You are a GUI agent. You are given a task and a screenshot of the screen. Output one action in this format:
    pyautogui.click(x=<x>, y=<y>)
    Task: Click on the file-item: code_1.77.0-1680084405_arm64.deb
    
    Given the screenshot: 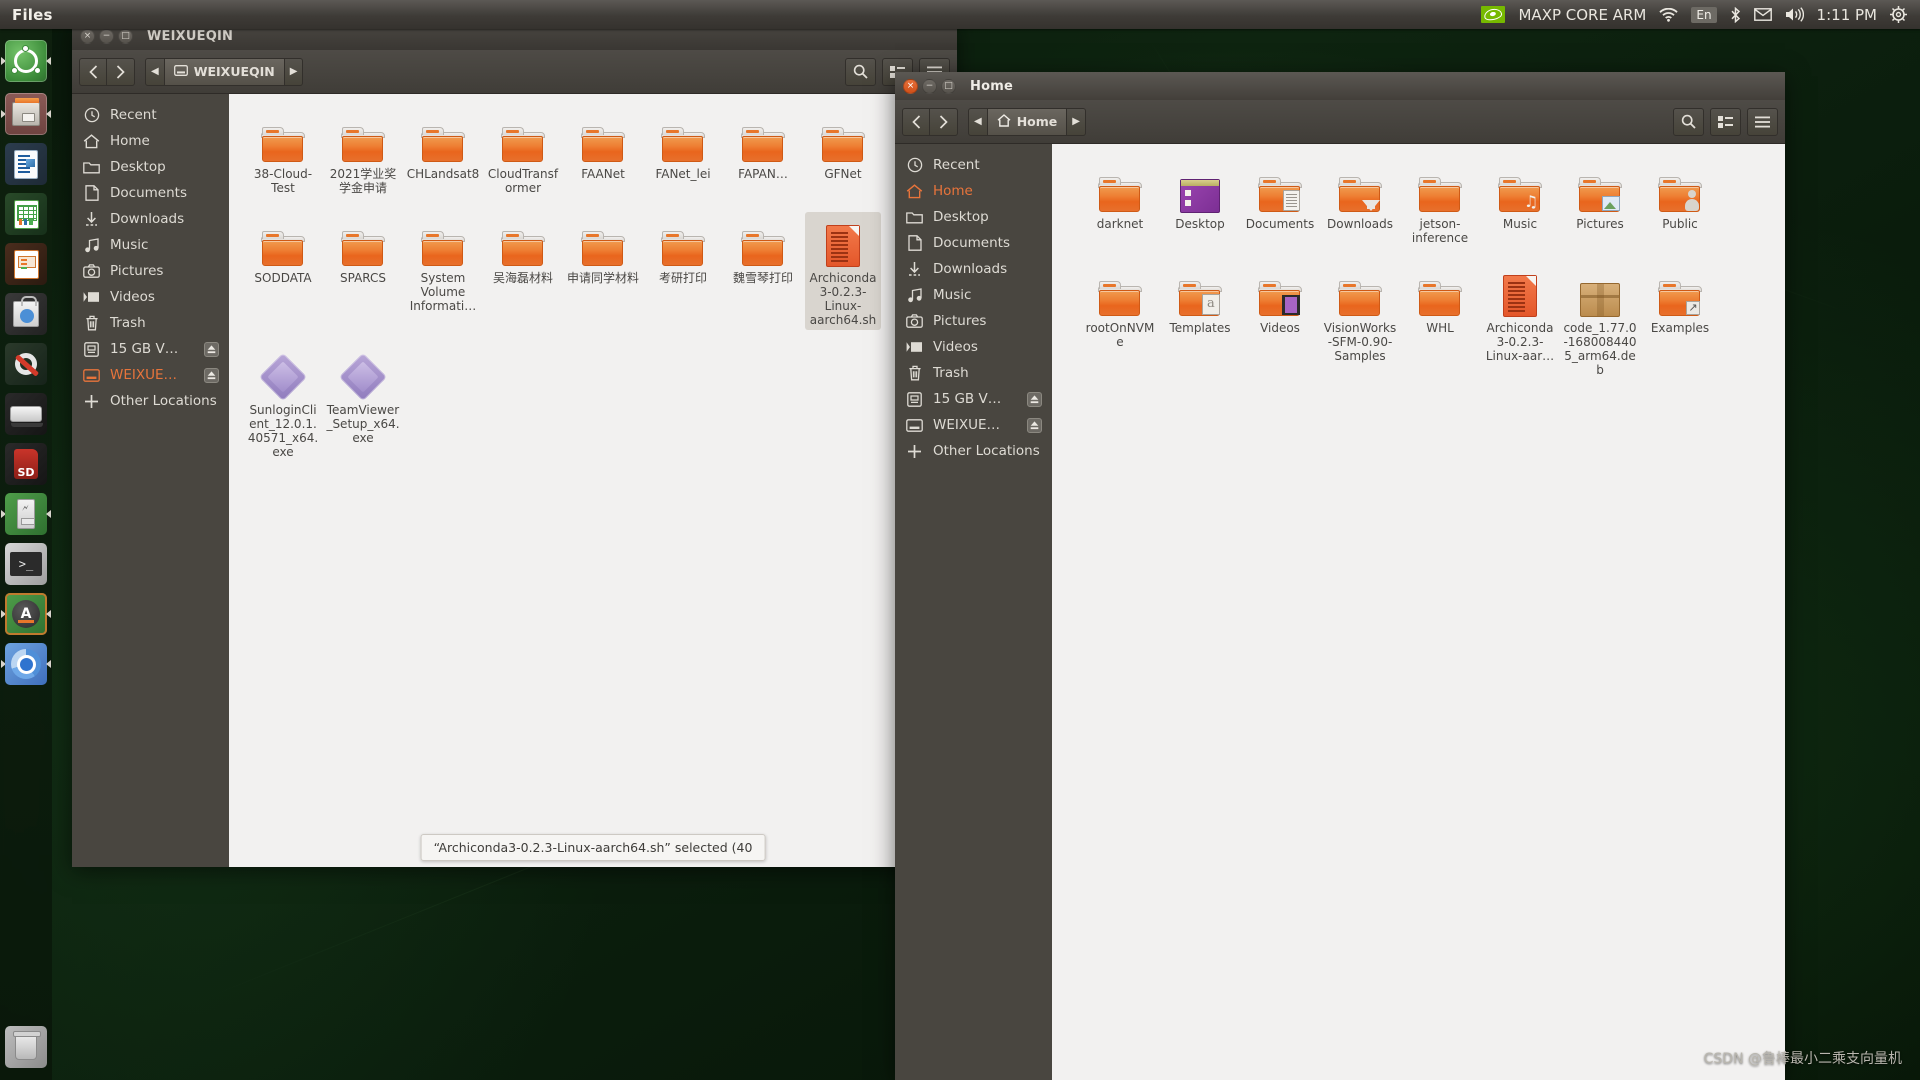 What is the action you would take?
    pyautogui.click(x=1600, y=321)
    